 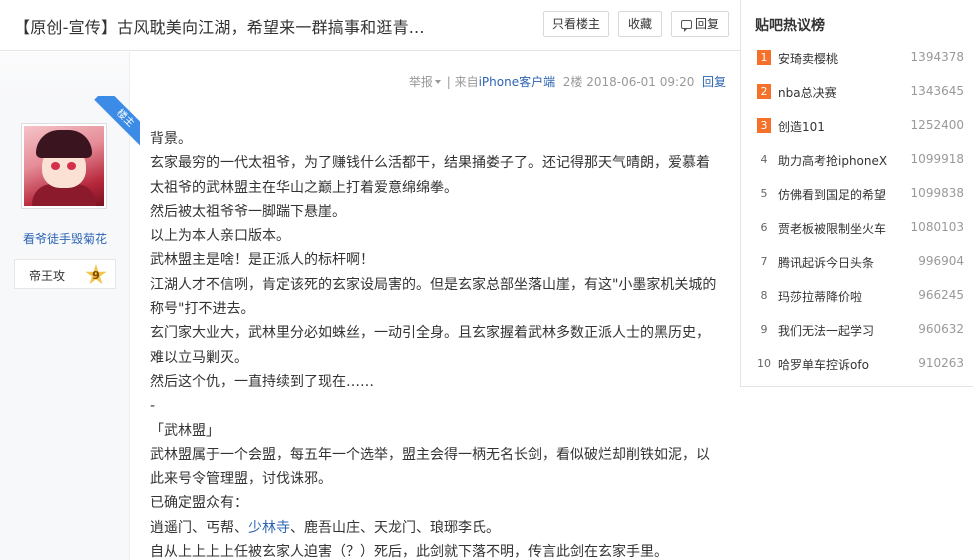 I want to click on topic-name: 创造101, so click(x=801, y=126).